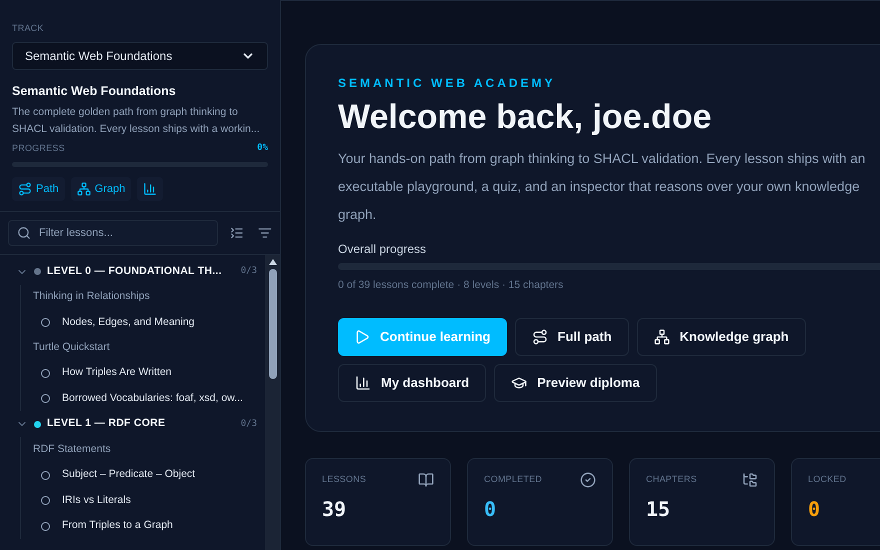 Image resolution: width=880 pixels, height=550 pixels. Describe the element at coordinates (129, 475) in the screenshot. I see `lesson-item: Subject – Predicate – Object` at that location.